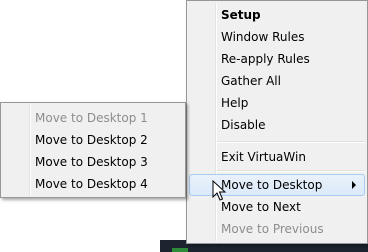 This screenshot has height=252, width=368. Describe the element at coordinates (93, 162) in the screenshot. I see `submenu-item-desktop-3: Move to Desktop 3` at that location.